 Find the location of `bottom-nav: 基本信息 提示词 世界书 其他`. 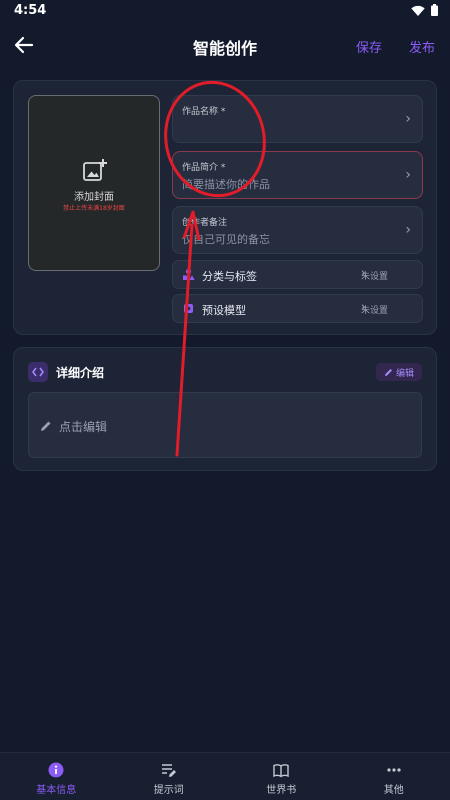

bottom-nav: 基本信息 提示词 世界书 其他 is located at coordinates (225, 776).